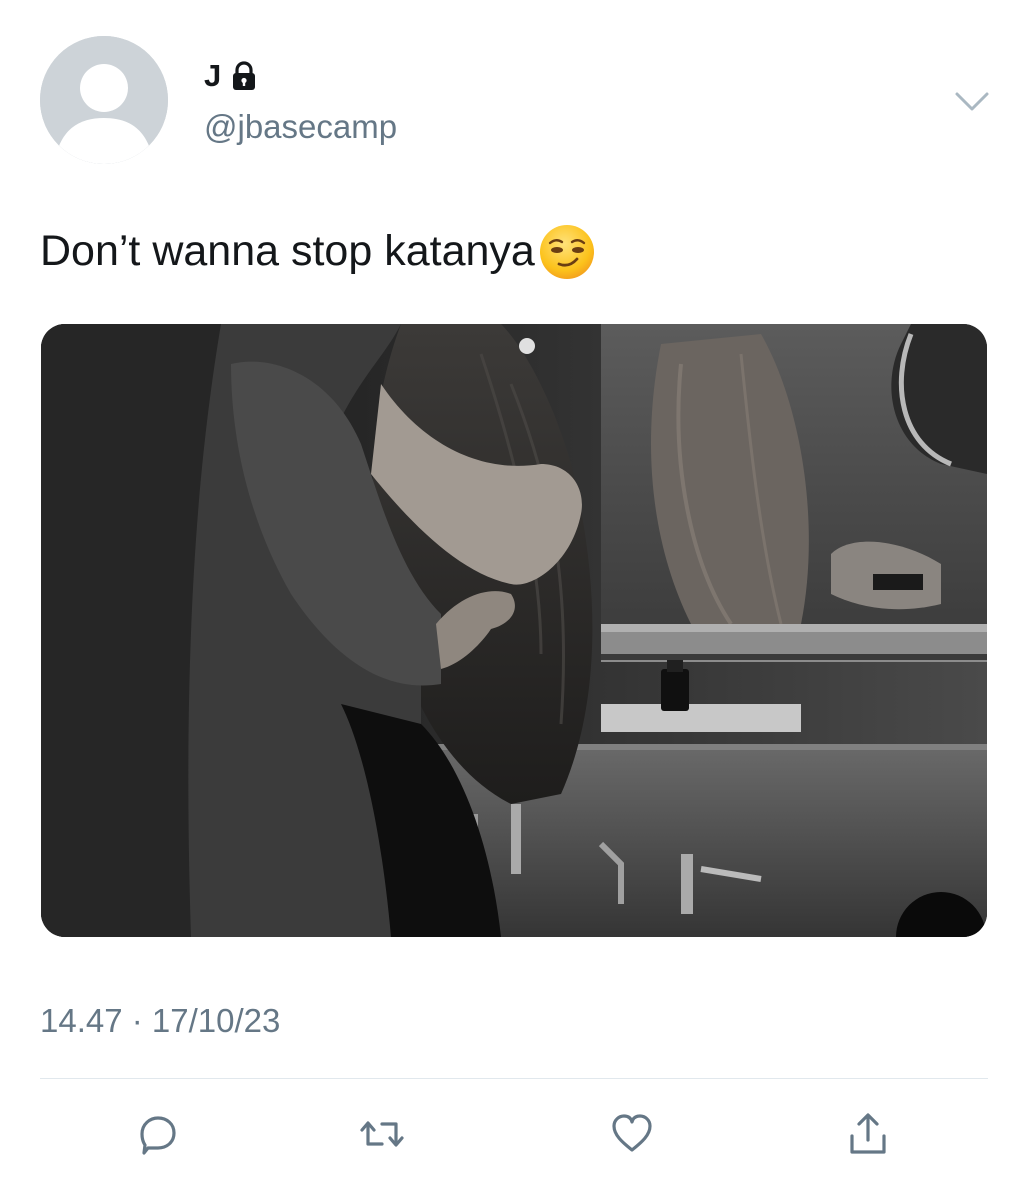 The height and width of the screenshot is (1200, 1028). What do you see at coordinates (244, 75) in the screenshot?
I see `lock-icon` at bounding box center [244, 75].